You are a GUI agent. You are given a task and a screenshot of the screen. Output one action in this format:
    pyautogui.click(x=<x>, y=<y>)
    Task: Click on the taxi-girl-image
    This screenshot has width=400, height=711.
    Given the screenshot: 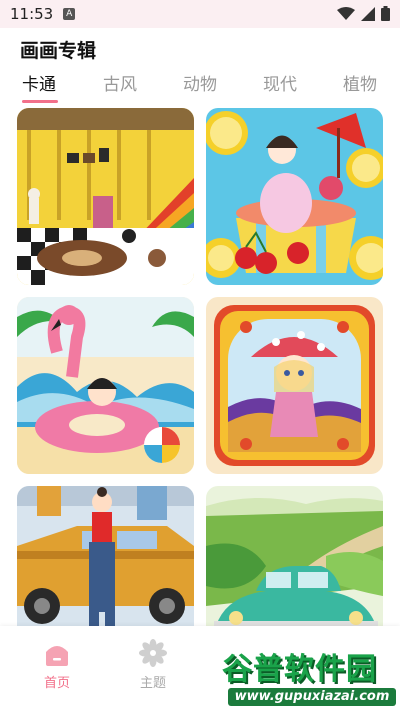 What is the action you would take?
    pyautogui.click(x=105, y=556)
    